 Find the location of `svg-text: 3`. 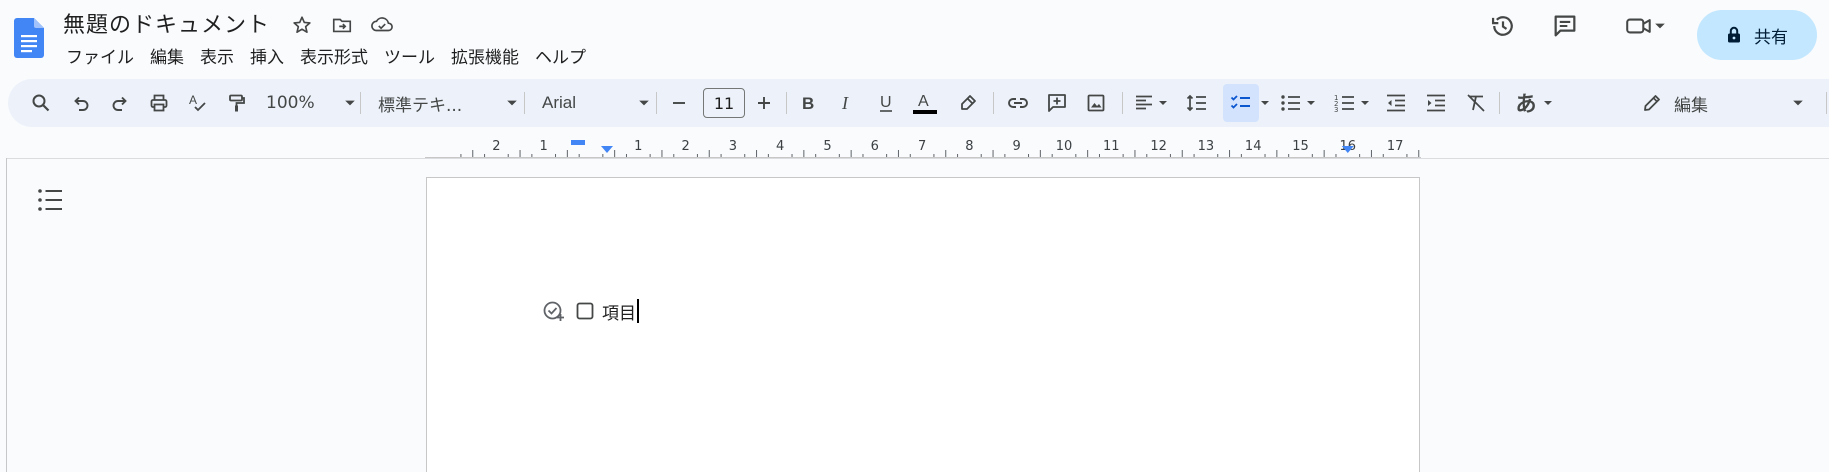

svg-text: 3 is located at coordinates (1336, 109).